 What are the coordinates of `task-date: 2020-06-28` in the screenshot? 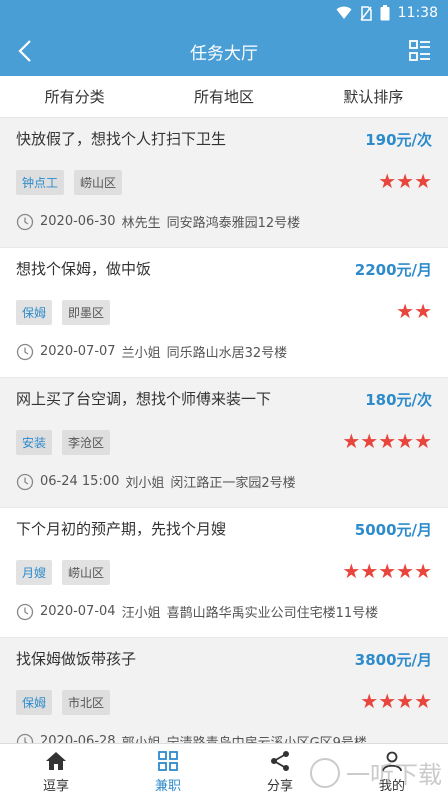 It's located at (78, 738).